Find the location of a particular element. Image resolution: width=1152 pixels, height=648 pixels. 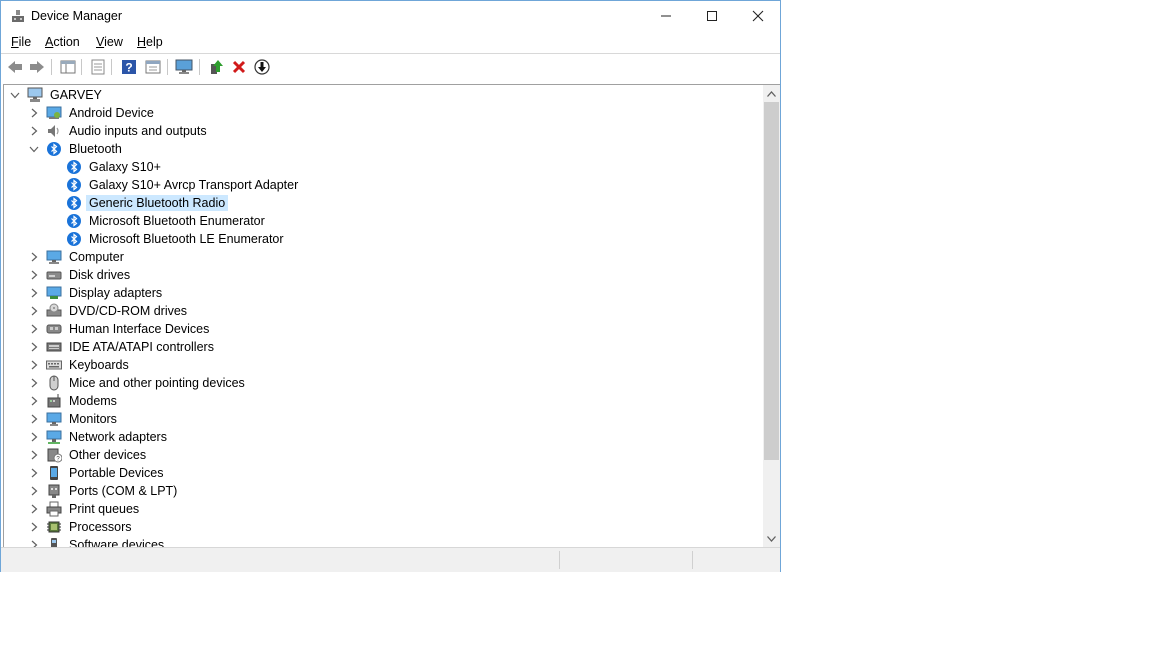

tree-device-item: Microsoft Bluetooth Enumerator is located at coordinates (167, 221).